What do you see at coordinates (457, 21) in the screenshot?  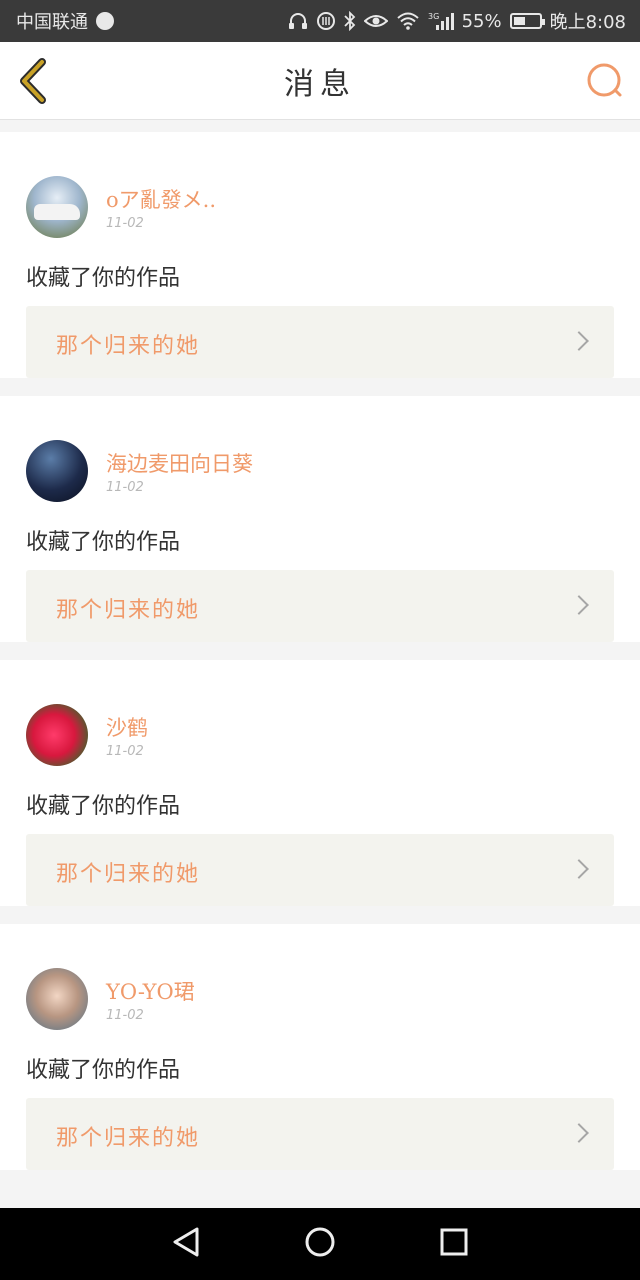 I see `status-right: 3G 55% 晚上8:08` at bounding box center [457, 21].